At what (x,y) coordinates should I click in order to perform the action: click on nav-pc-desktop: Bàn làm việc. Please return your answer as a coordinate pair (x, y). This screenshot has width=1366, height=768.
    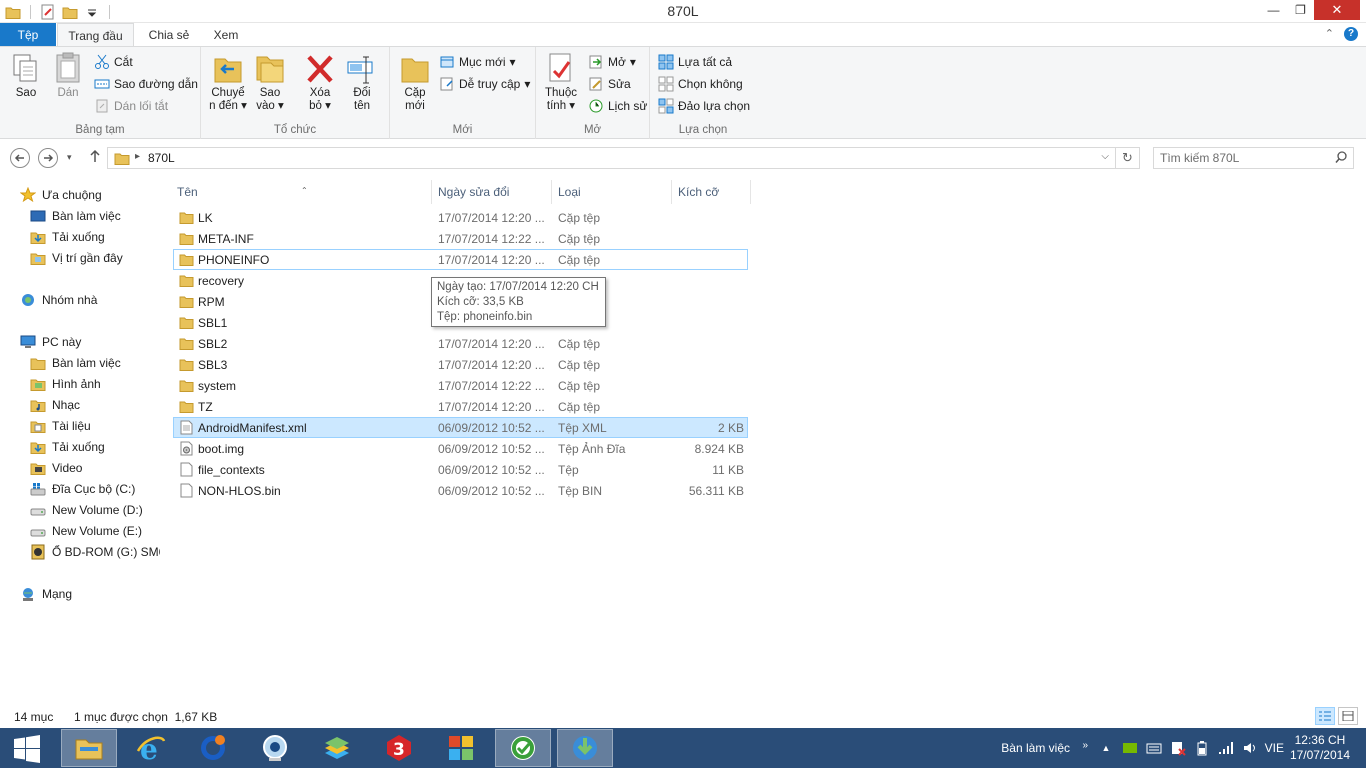
    Looking at the image, I should click on (75, 363).